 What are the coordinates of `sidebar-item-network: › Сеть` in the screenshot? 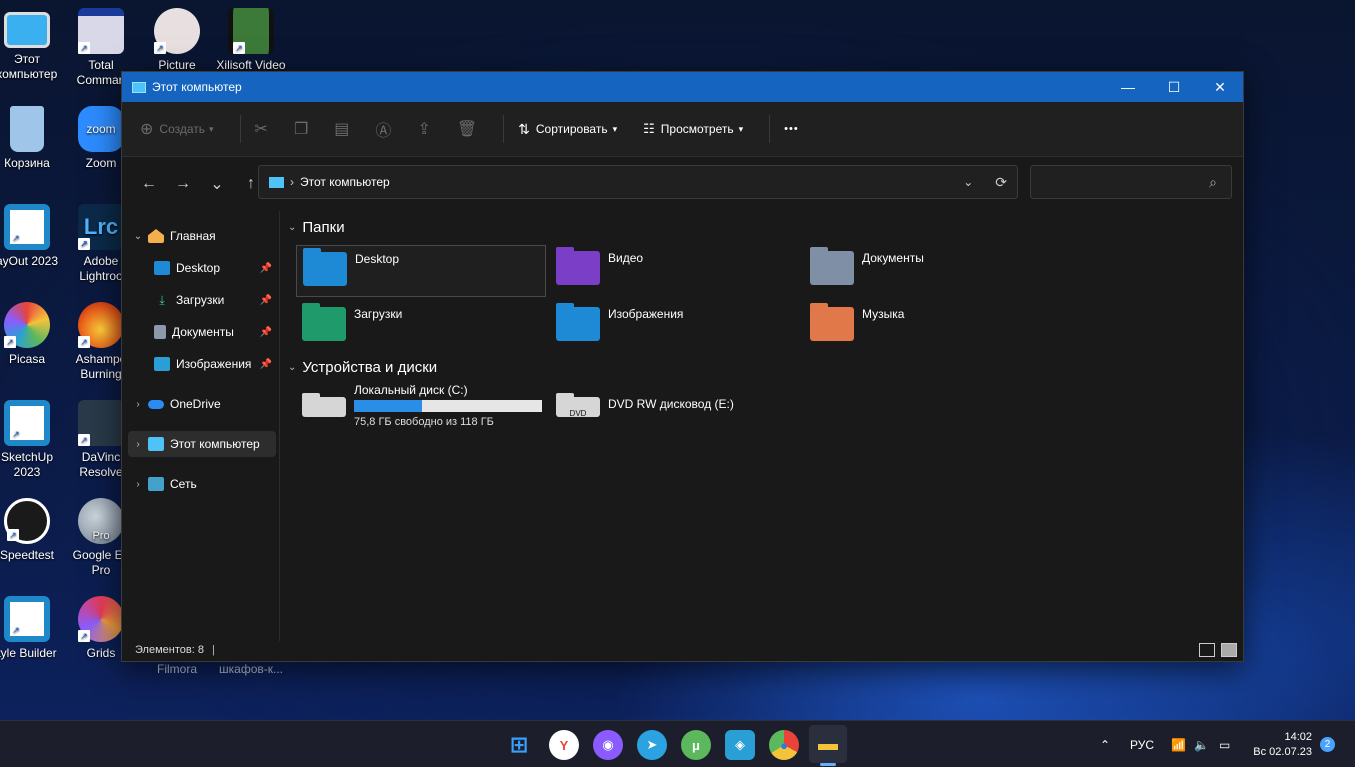 It's located at (202, 484).